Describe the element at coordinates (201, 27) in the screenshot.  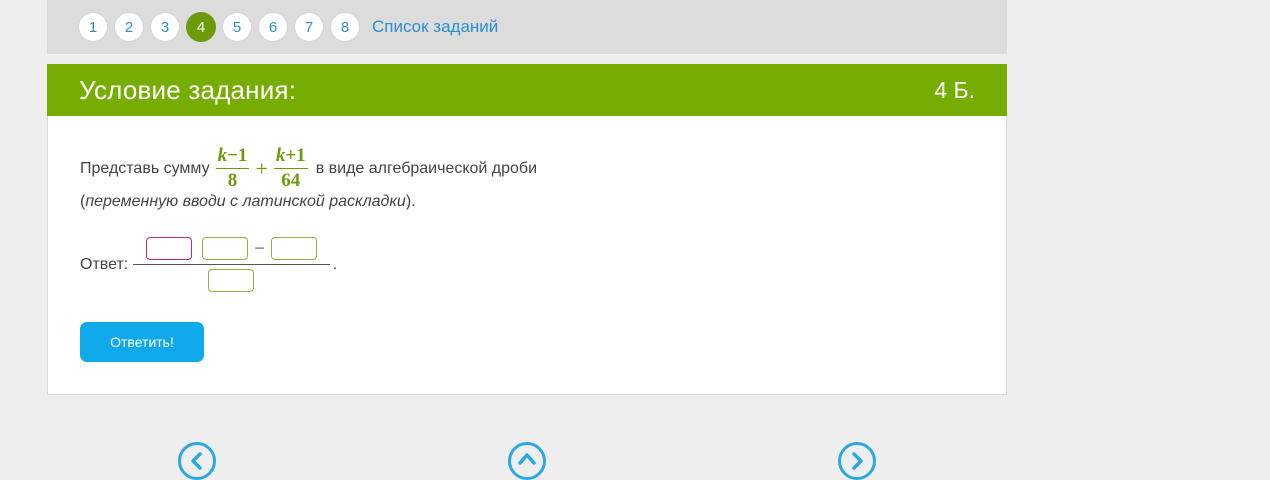
I see `page-4-button: 4` at that location.